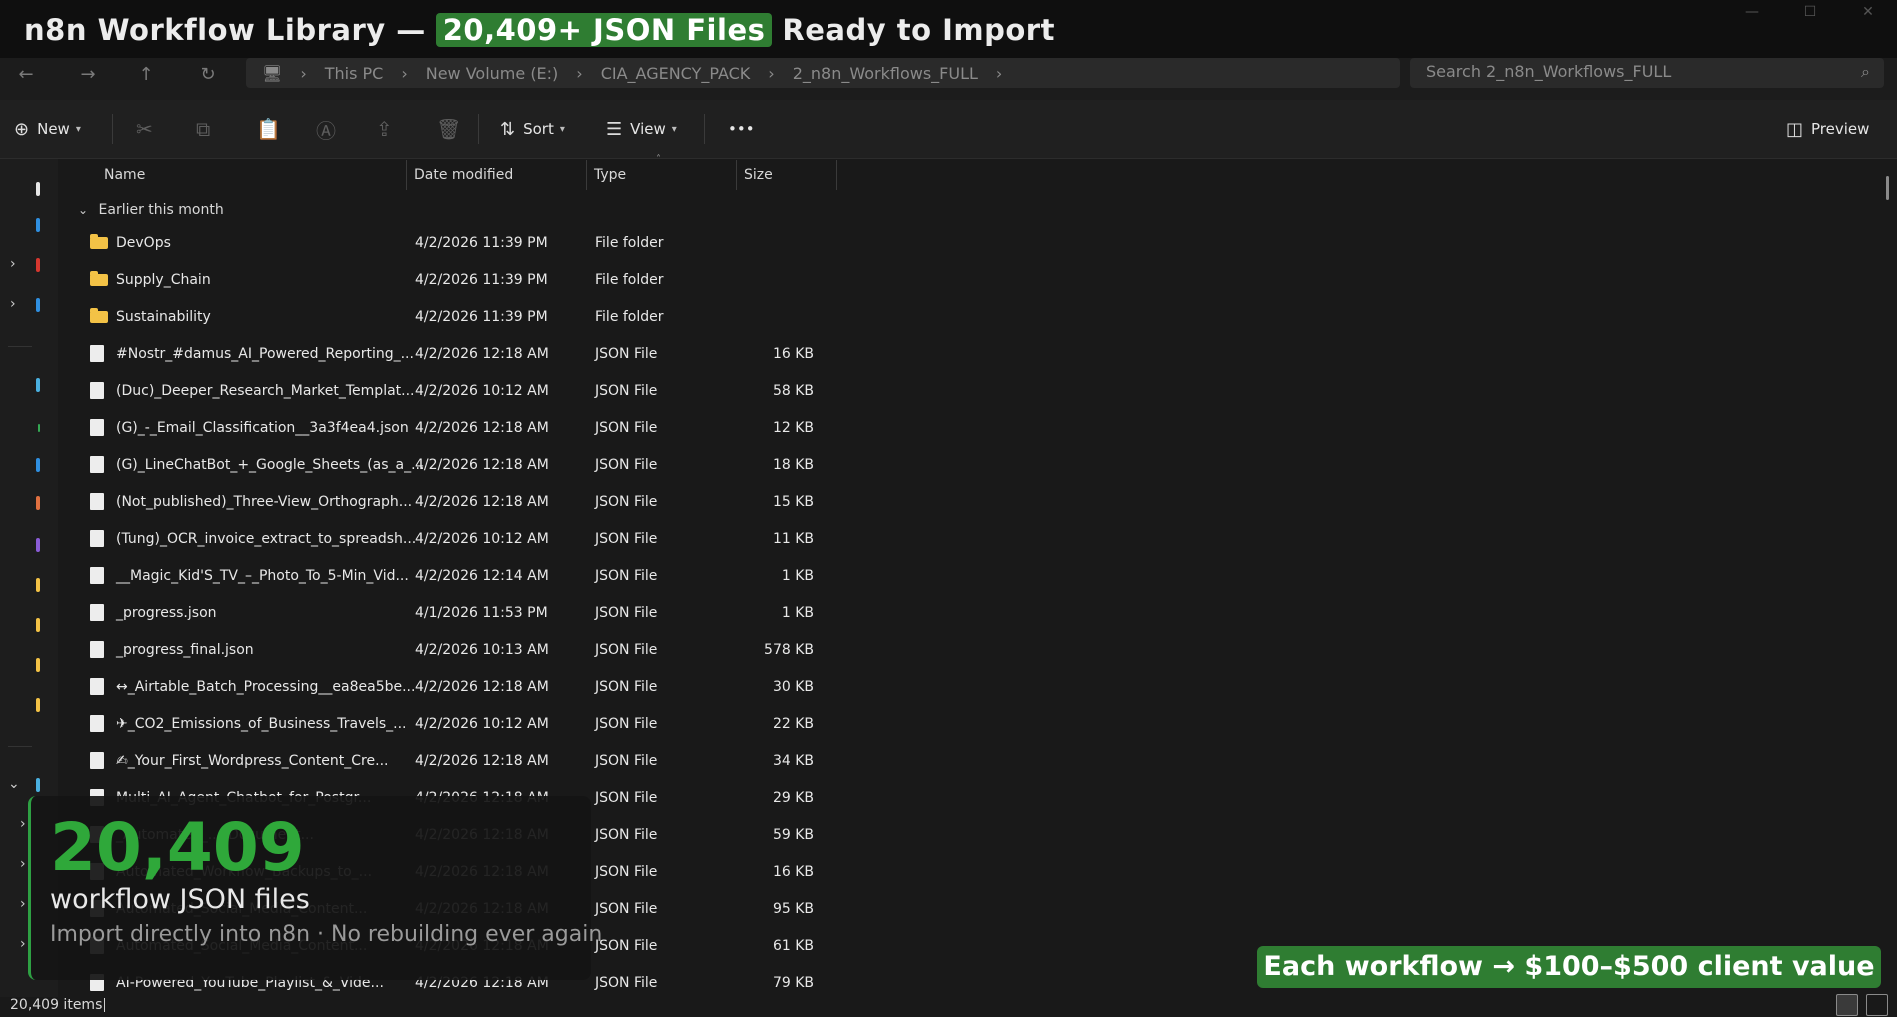 The width and height of the screenshot is (1897, 1017). I want to click on rename-icon: Ⓐ, so click(326, 129).